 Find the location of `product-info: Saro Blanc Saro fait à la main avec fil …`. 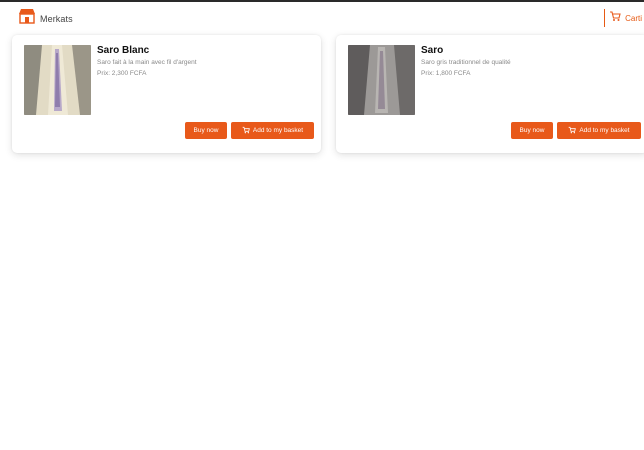

product-info: Saro Blanc Saro fait à la main avec fil … is located at coordinates (205, 61).